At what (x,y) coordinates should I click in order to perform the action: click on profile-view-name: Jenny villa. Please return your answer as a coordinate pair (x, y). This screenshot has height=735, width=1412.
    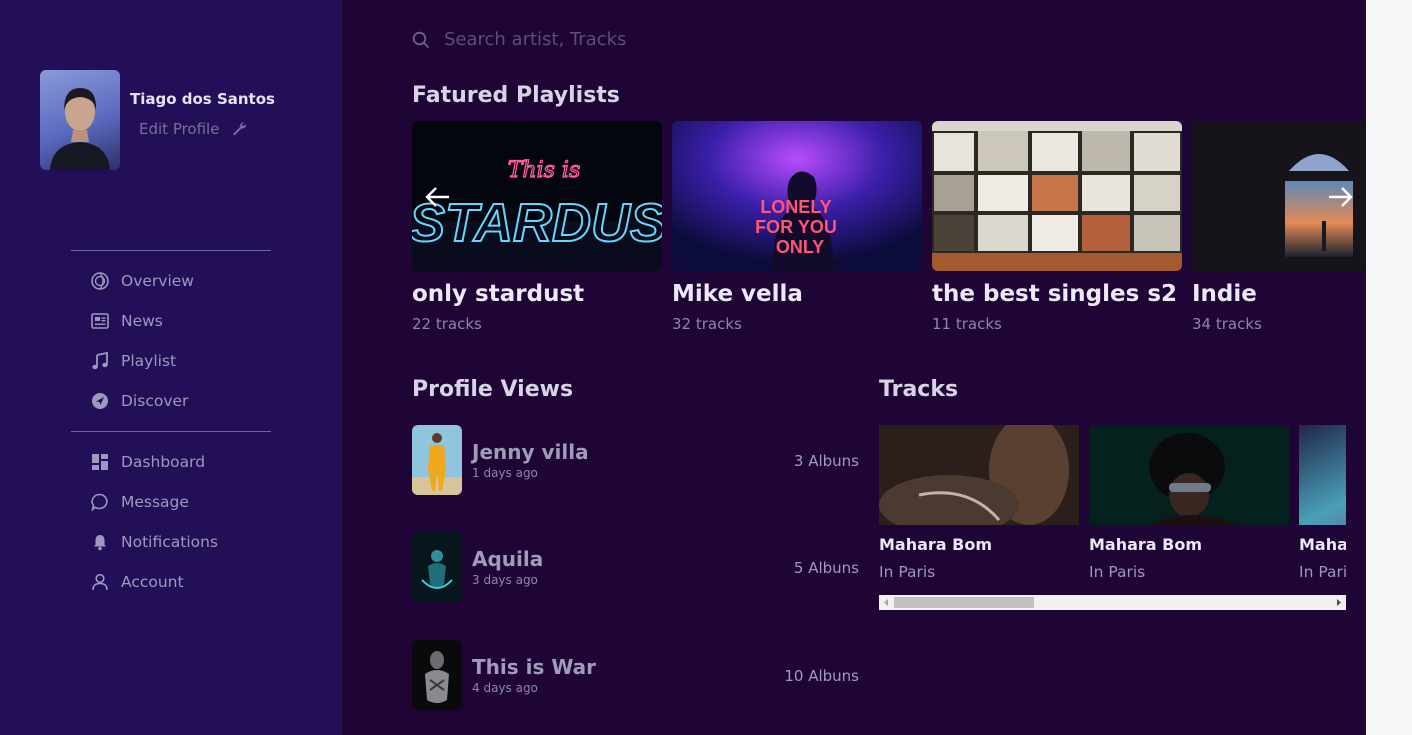
    Looking at the image, I should click on (530, 452).